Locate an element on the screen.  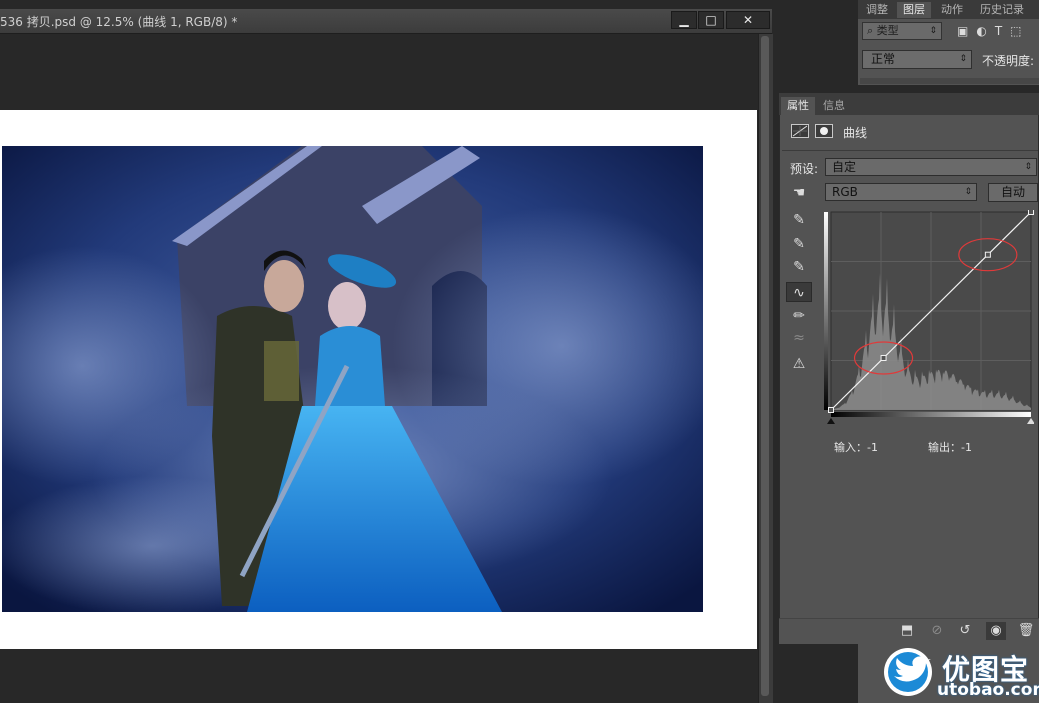
dock-gutter-bottom is located at coordinates (819, 673).